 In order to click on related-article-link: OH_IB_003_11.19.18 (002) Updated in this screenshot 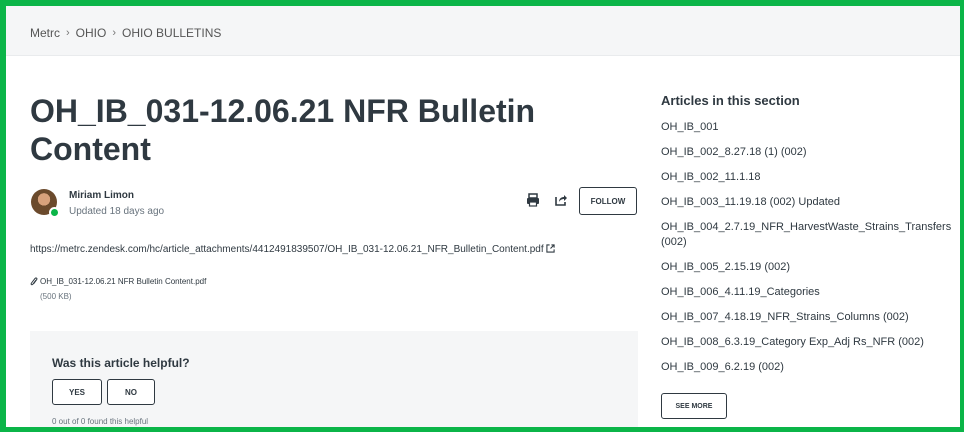, I will do `click(808, 202)`.